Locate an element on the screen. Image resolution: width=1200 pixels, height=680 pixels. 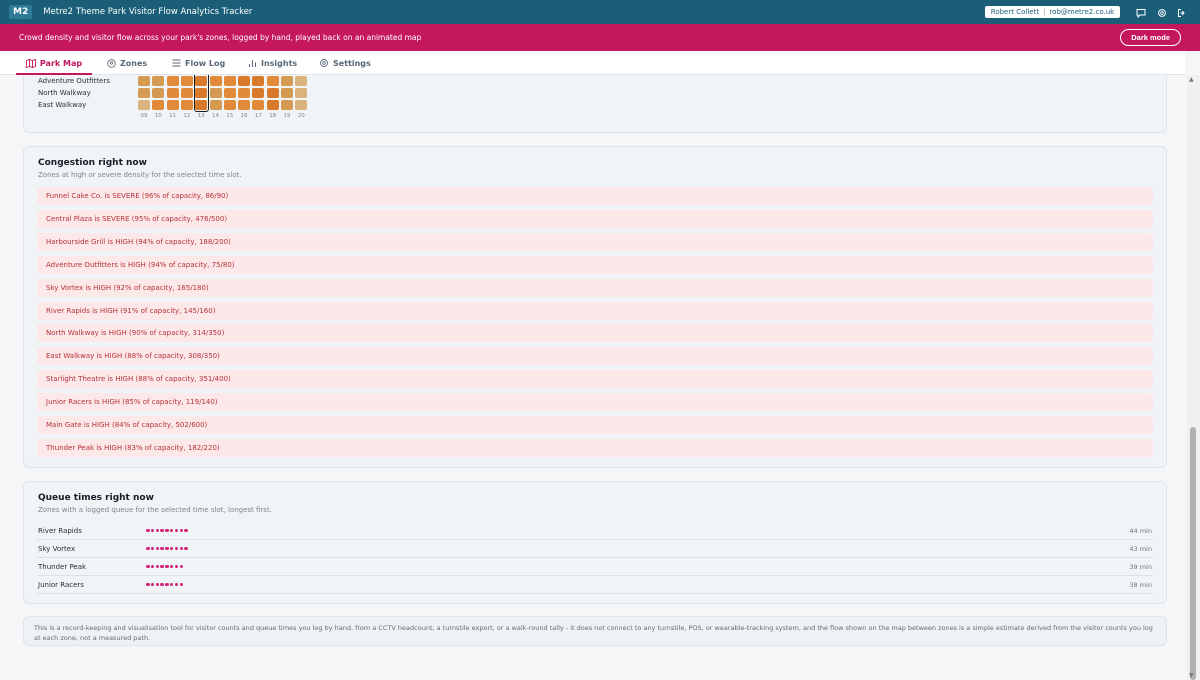
tab-label: Settings is located at coordinates (352, 63).